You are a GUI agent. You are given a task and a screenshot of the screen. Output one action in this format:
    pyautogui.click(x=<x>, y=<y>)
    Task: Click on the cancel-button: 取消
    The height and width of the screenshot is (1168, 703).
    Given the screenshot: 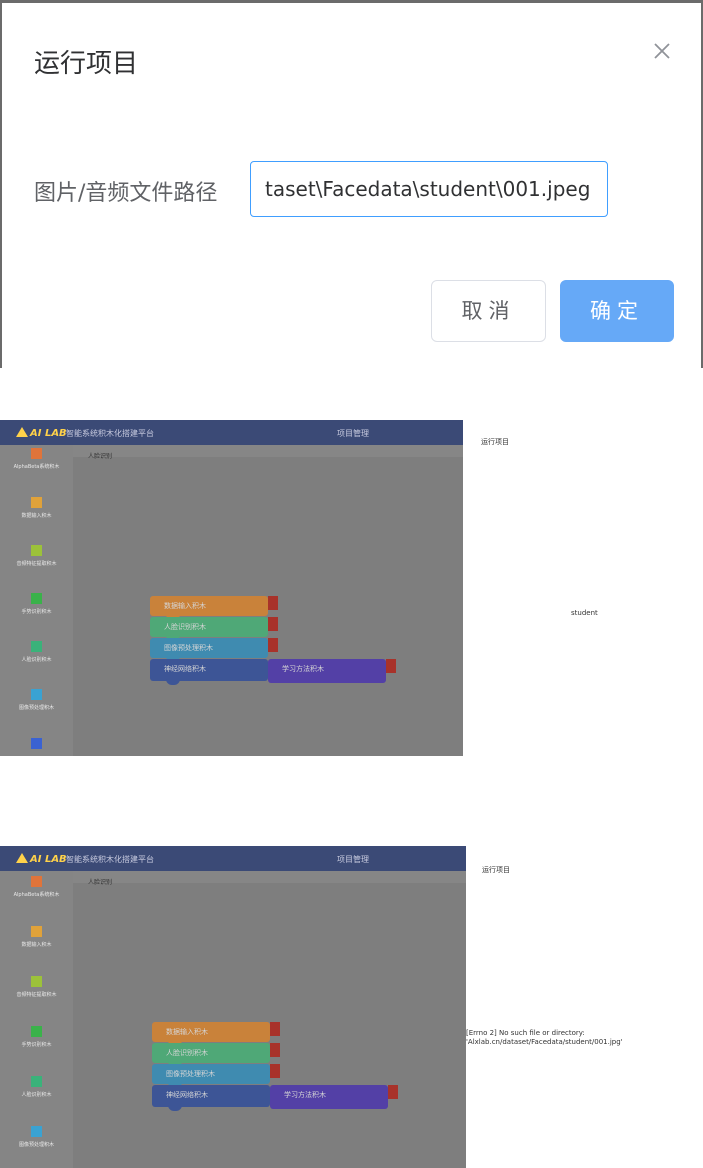 What is the action you would take?
    pyautogui.click(x=488, y=311)
    